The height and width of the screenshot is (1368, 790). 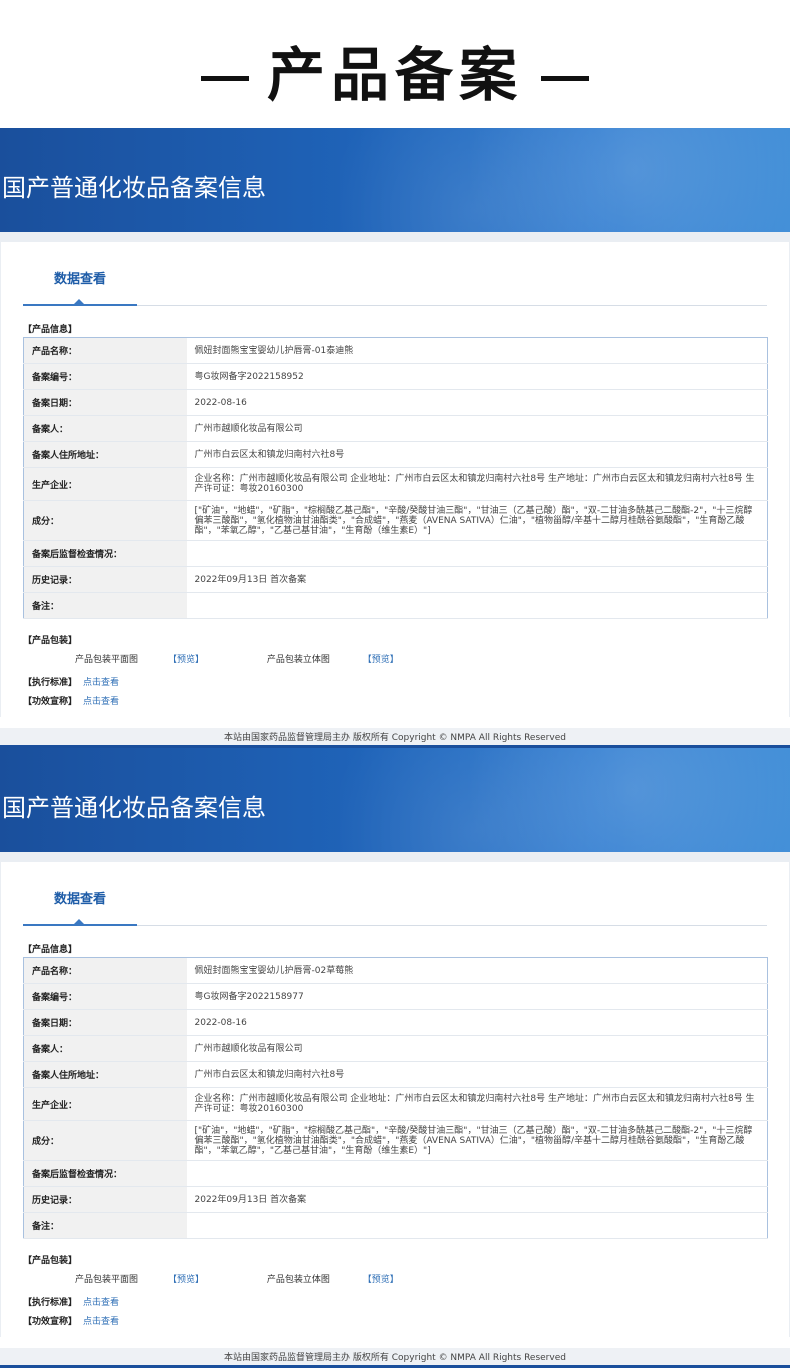 I want to click on title-dash-right, so click(x=565, y=79).